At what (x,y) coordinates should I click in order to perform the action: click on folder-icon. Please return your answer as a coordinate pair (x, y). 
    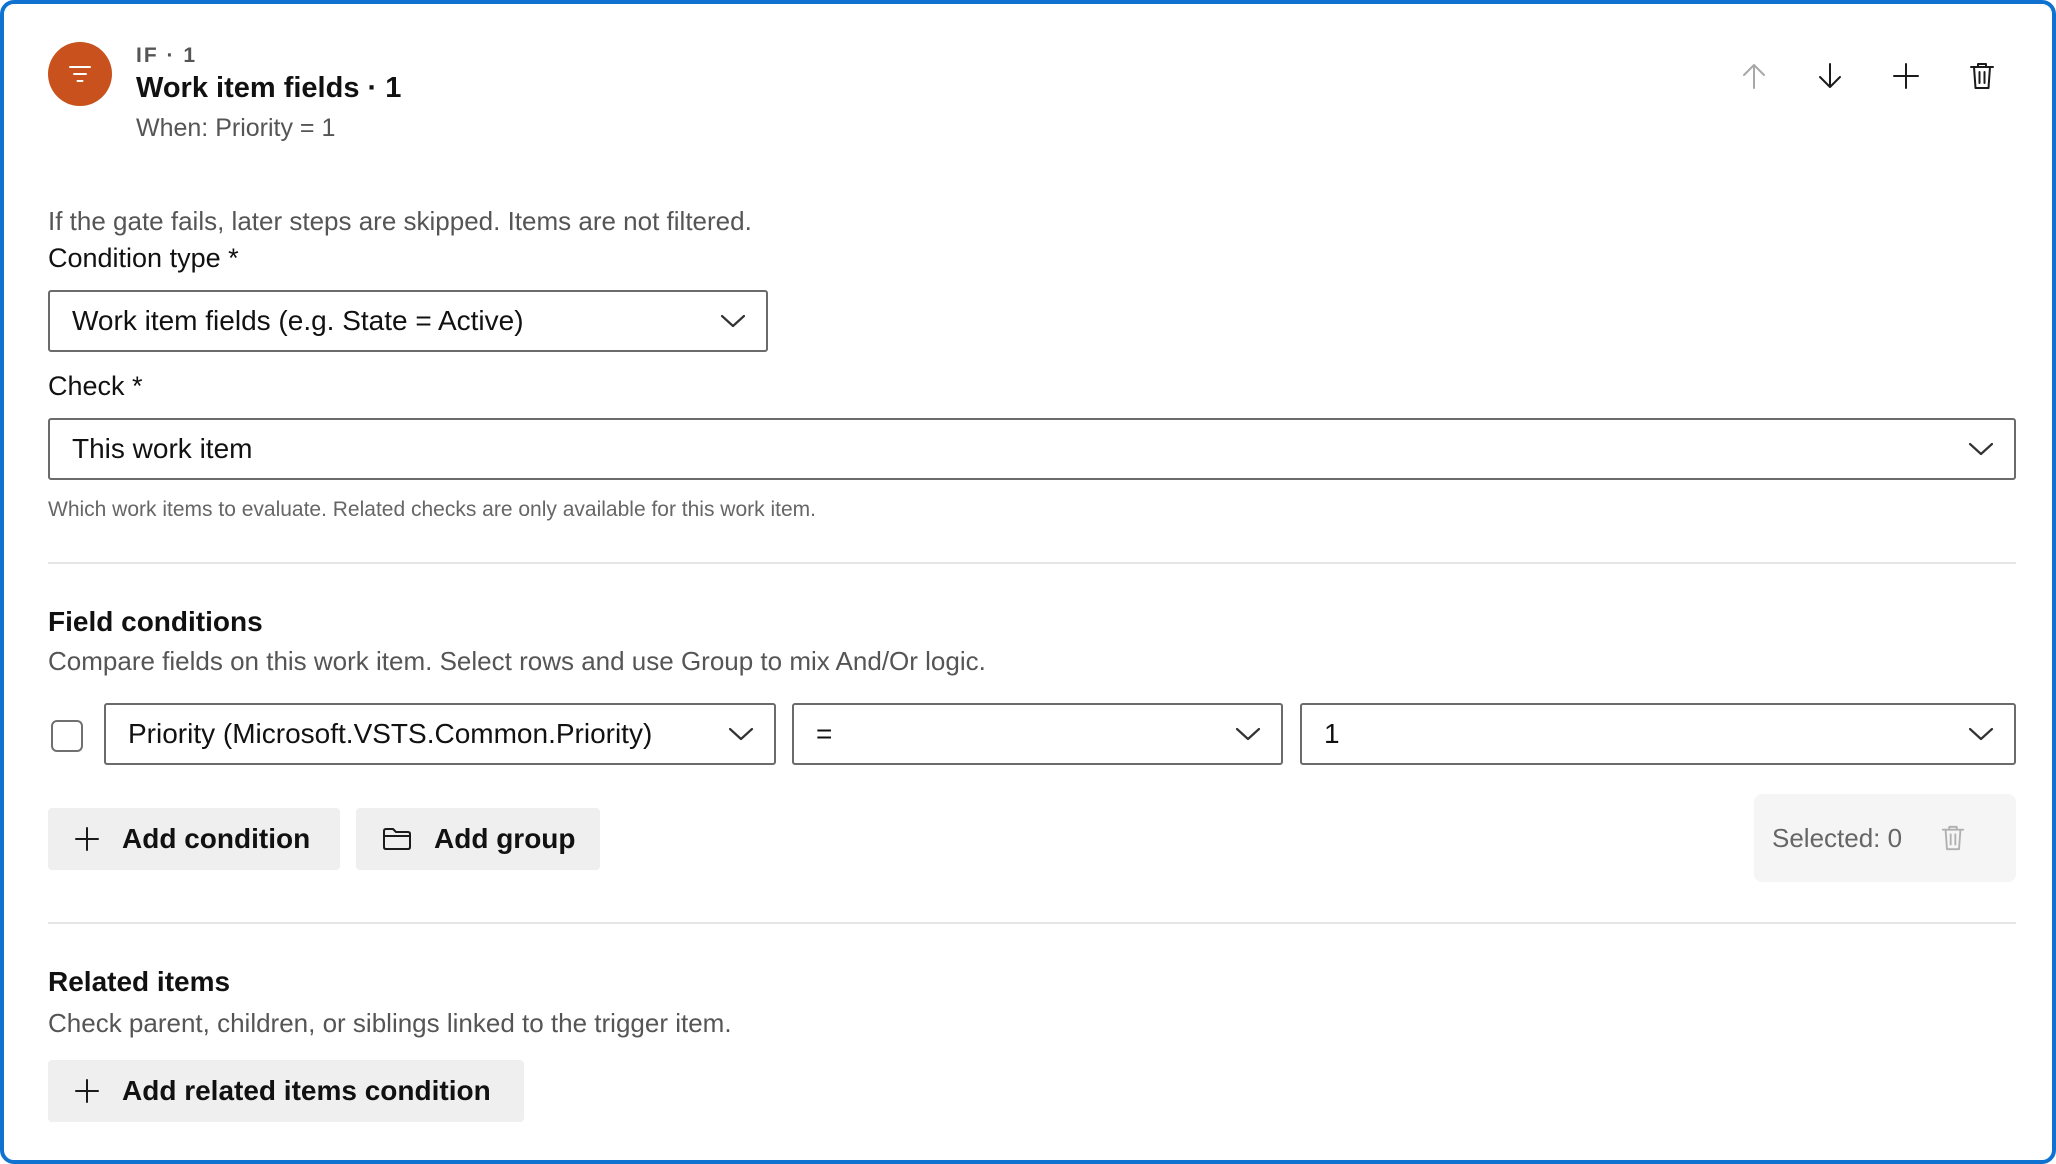
    Looking at the image, I should click on (397, 839).